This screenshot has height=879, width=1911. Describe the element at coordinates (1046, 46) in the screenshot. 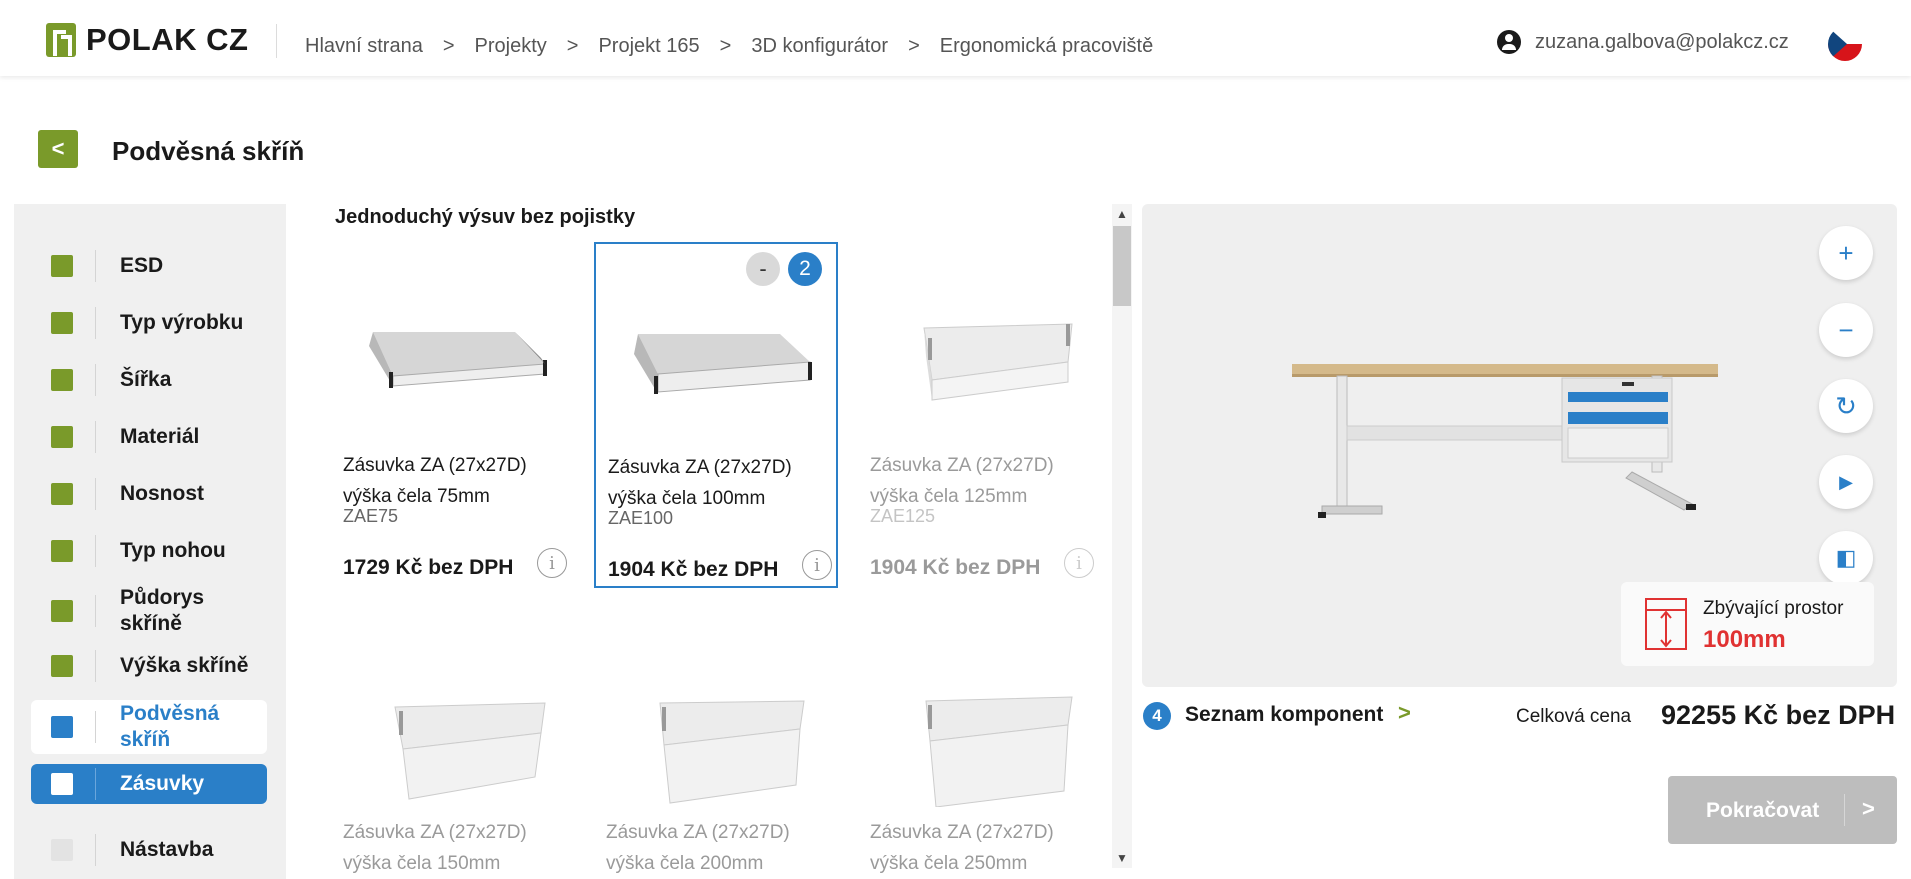

I see `breadcrumb-current: Ergonomická pracoviště` at that location.